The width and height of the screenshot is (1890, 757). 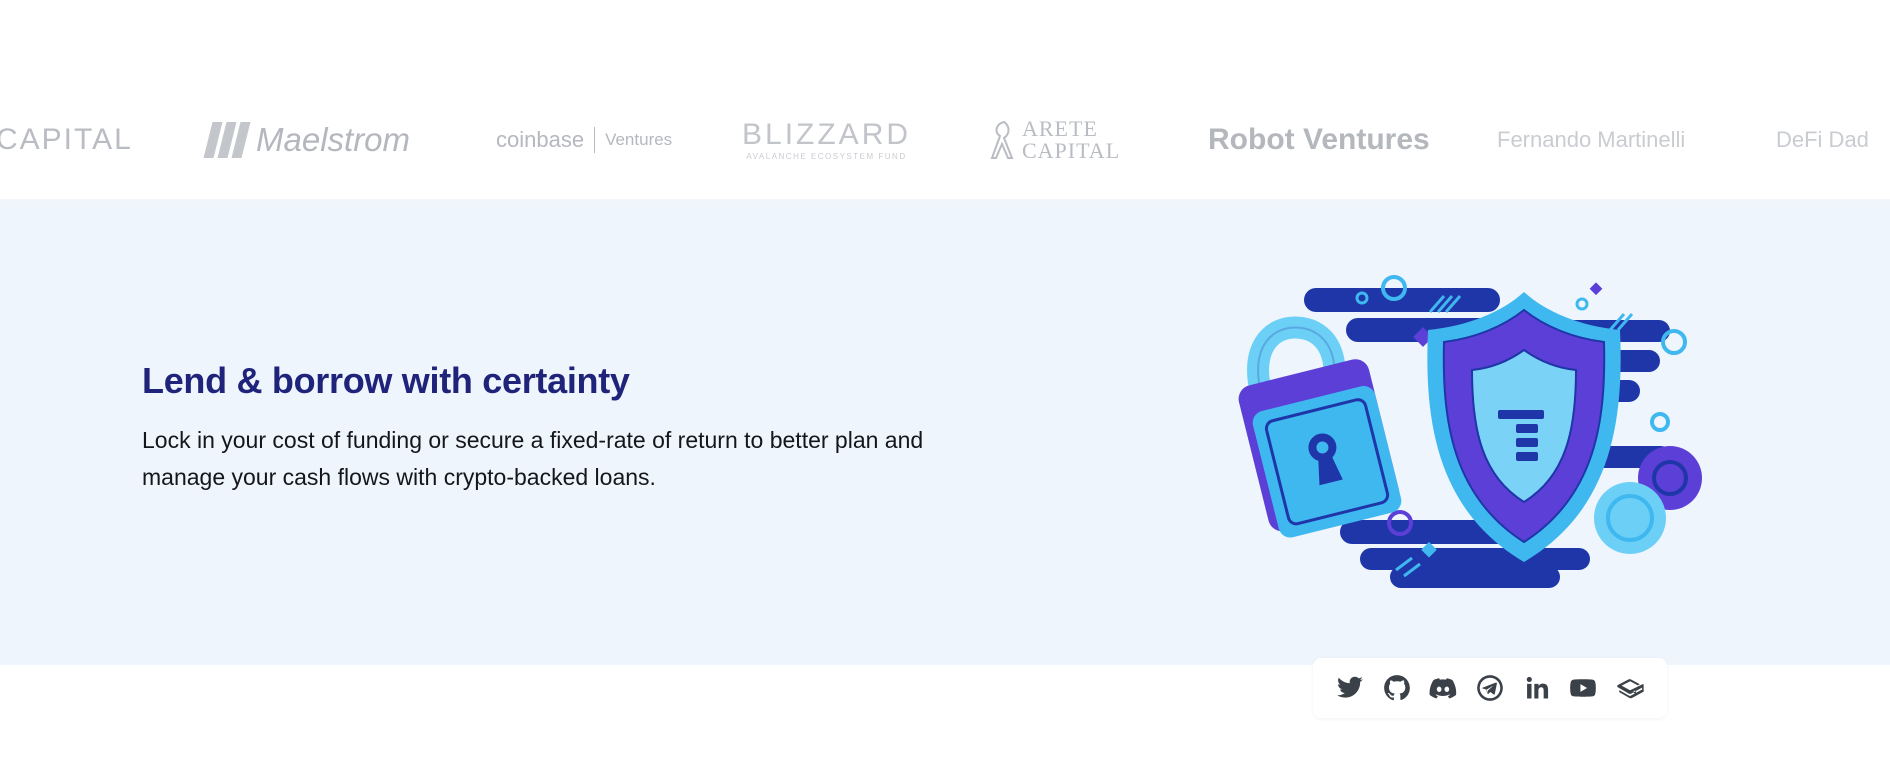 I want to click on twitter-icon, so click(x=1350, y=688).